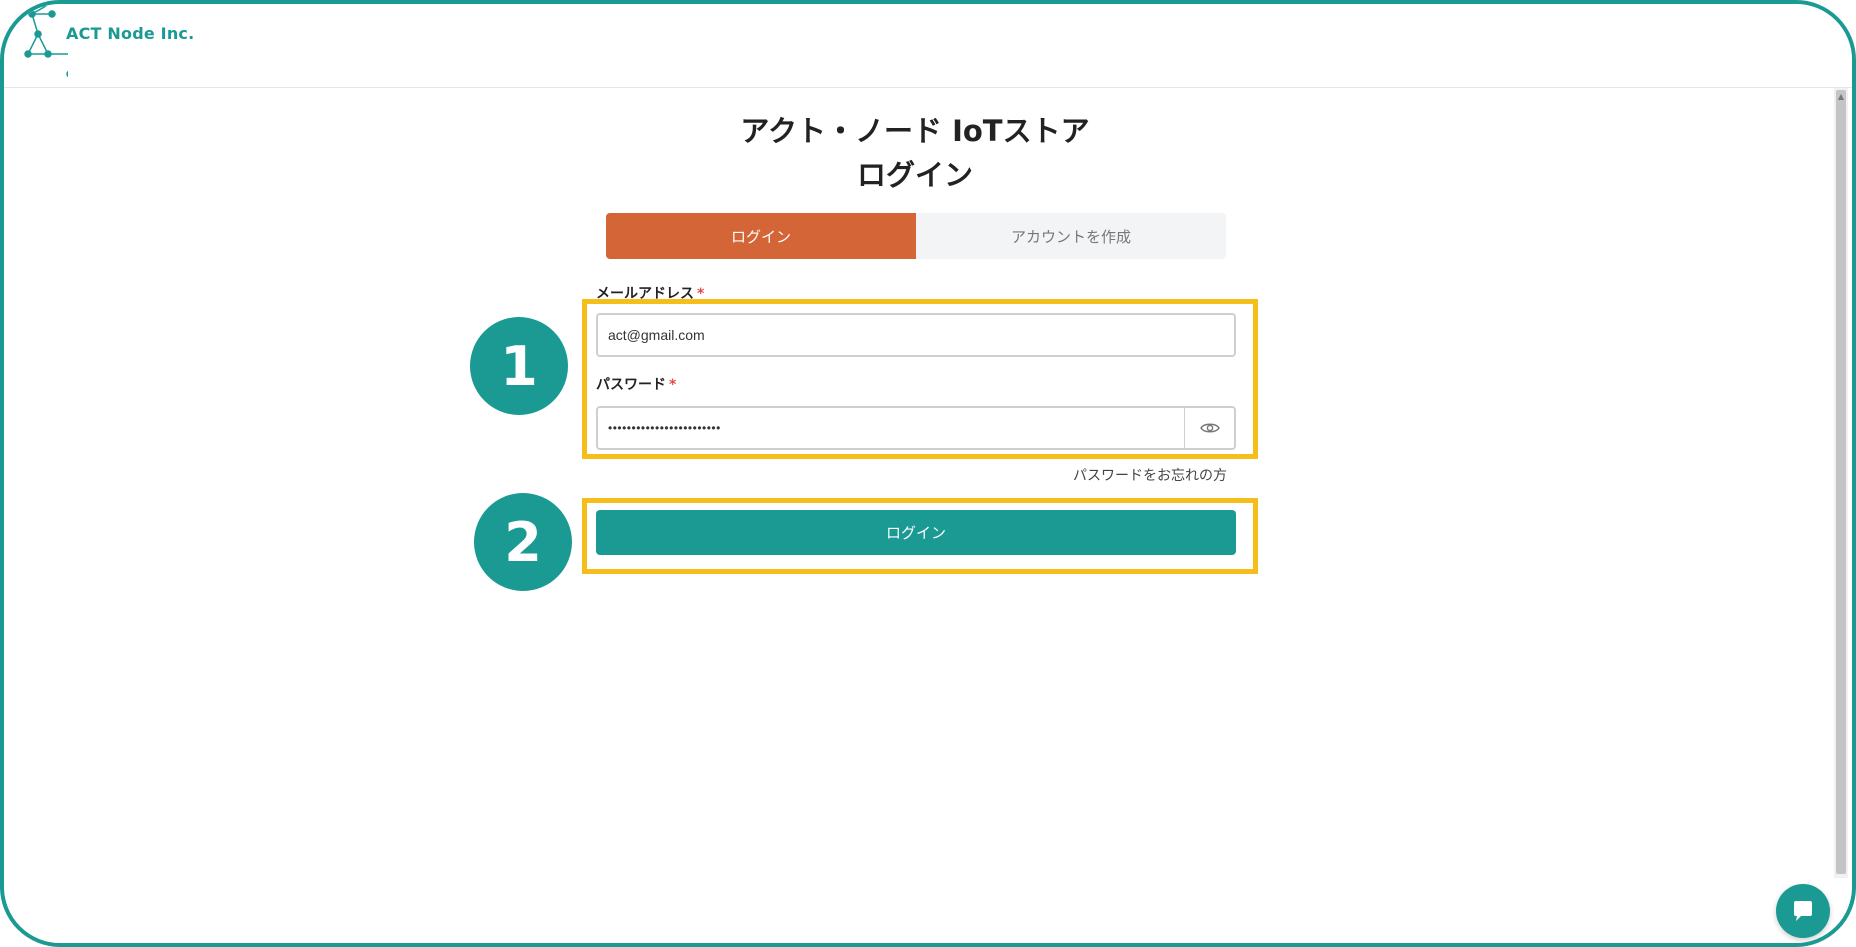 The image size is (1856, 947). I want to click on network-nodes-icon, so click(46, 41).